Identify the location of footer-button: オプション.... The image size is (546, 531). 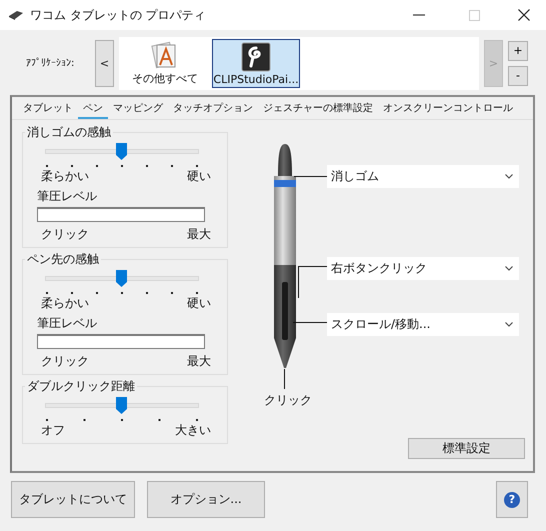
(206, 499).